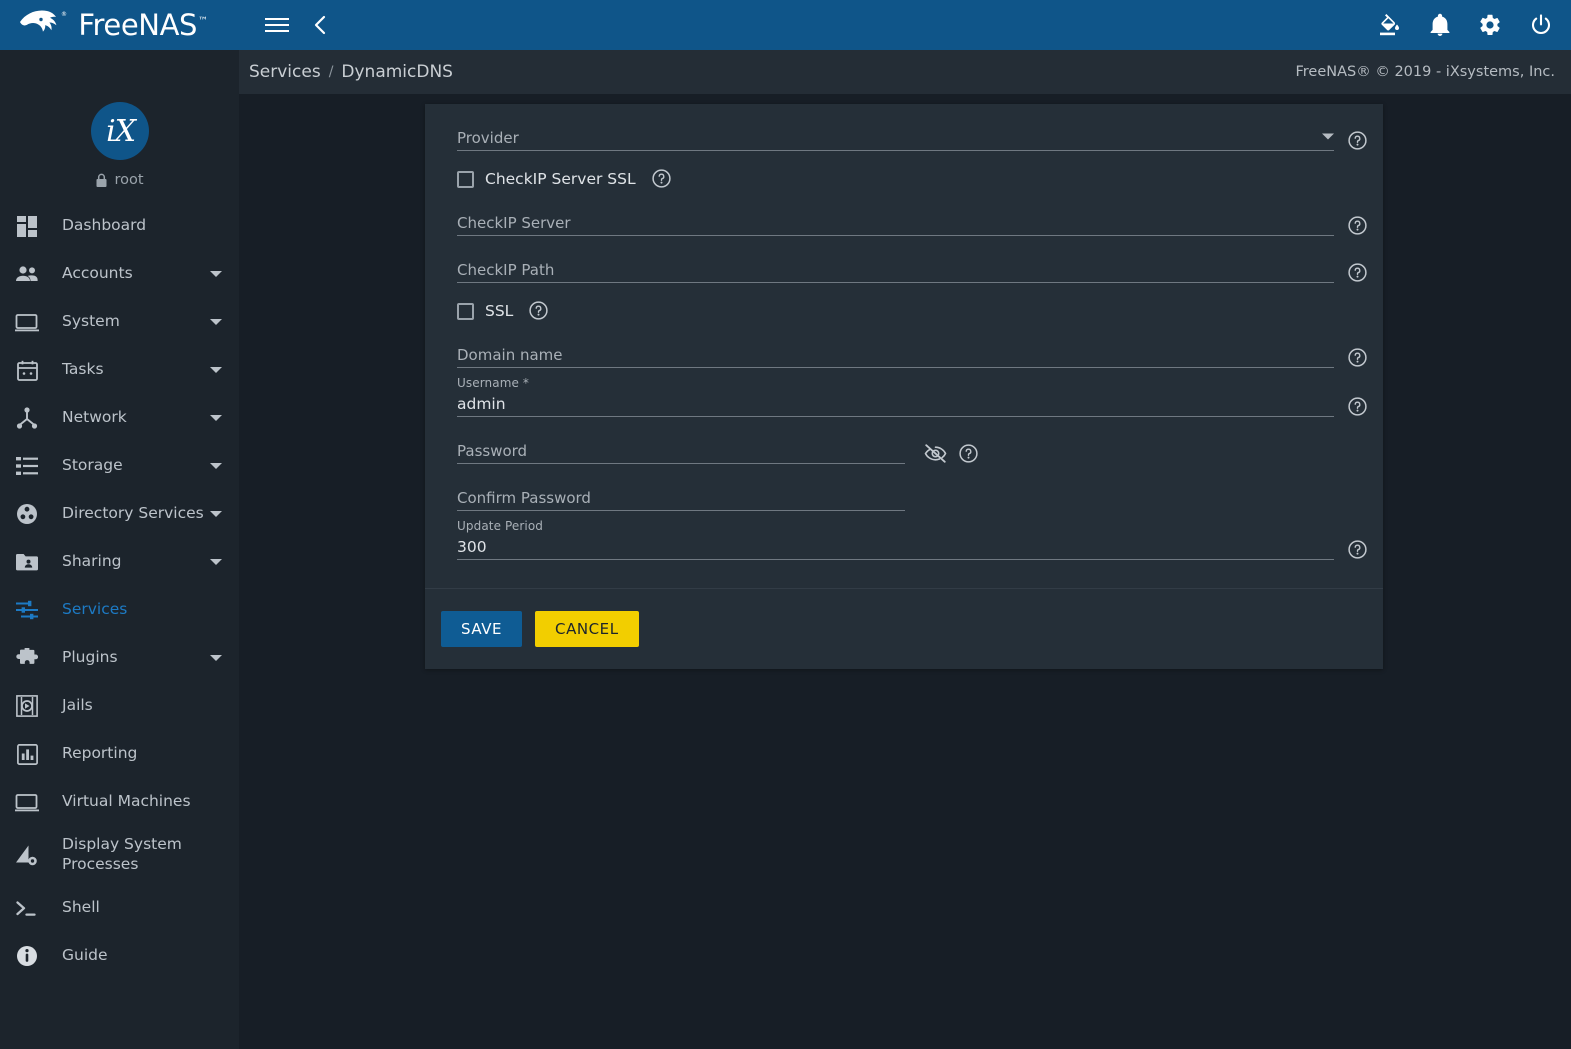 The image size is (1571, 1049). I want to click on sidebar-item-label: Sharing, so click(92, 561).